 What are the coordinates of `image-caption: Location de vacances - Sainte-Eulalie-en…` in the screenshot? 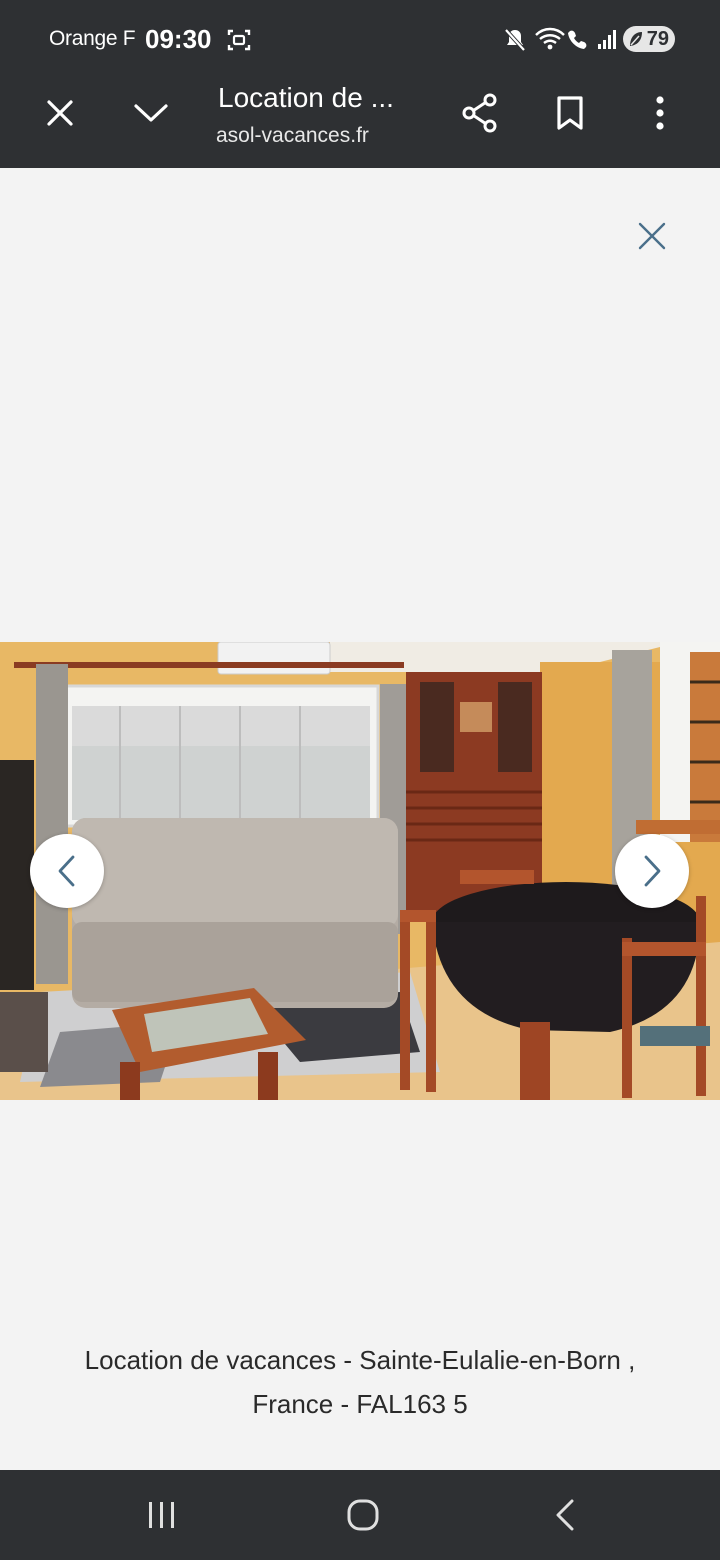 It's located at (360, 1382).